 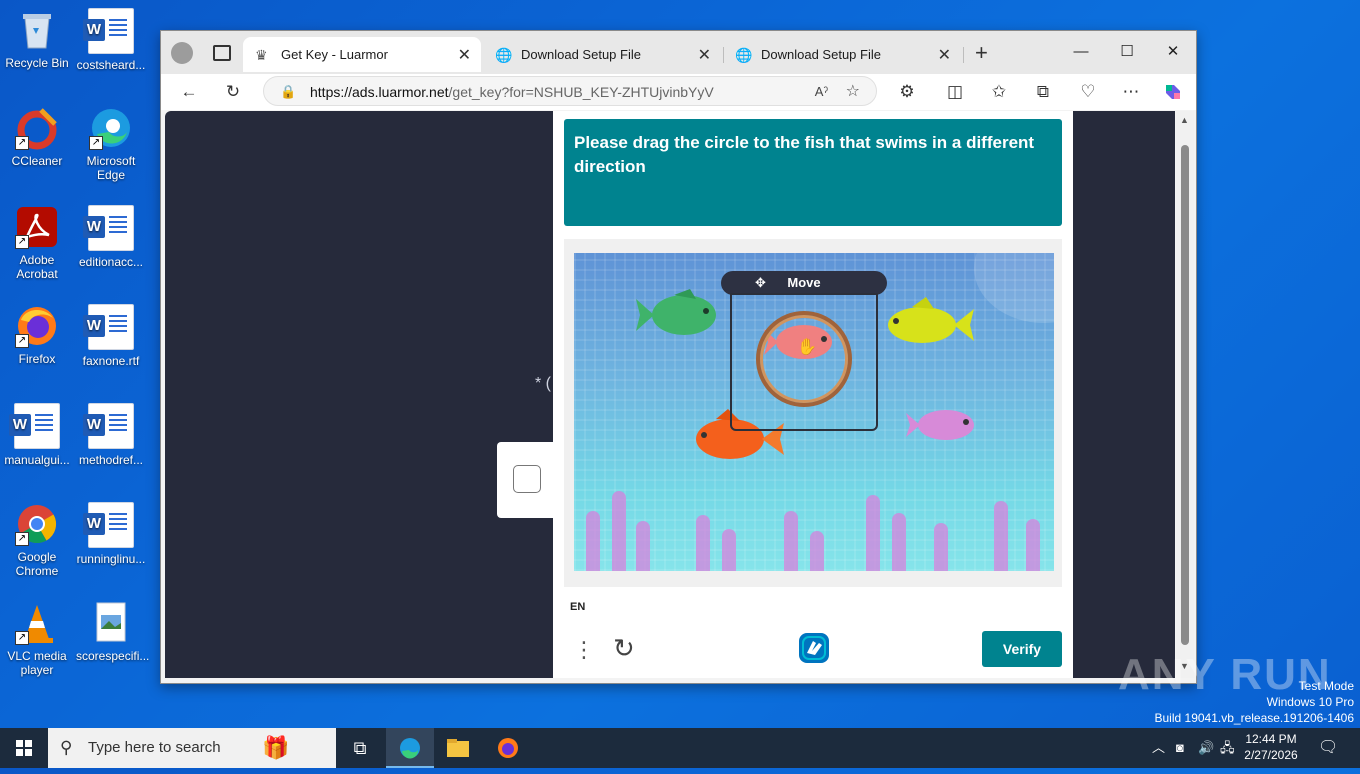 I want to click on network-icon: 🖧, so click(x=1227, y=748).